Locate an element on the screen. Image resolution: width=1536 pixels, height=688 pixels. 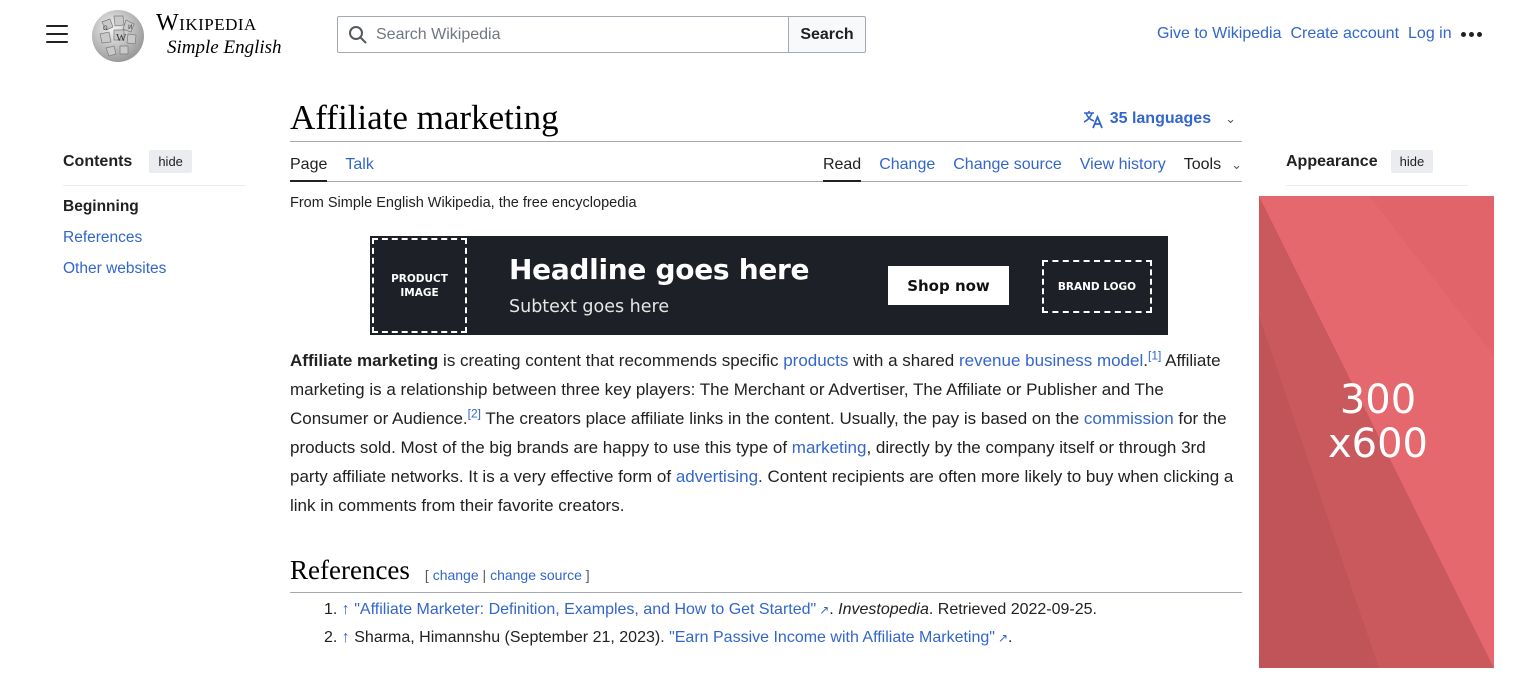
edit-section-change-link: change is located at coordinates (456, 575).